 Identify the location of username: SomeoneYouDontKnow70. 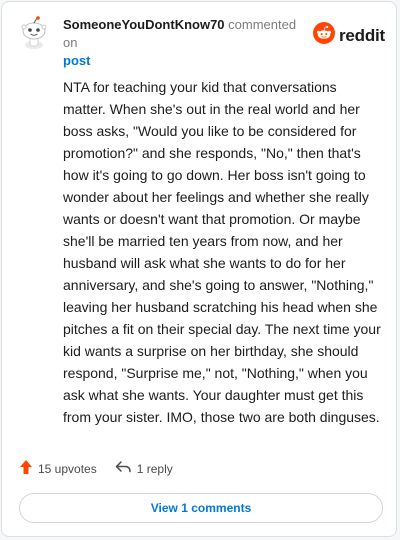
(144, 24).